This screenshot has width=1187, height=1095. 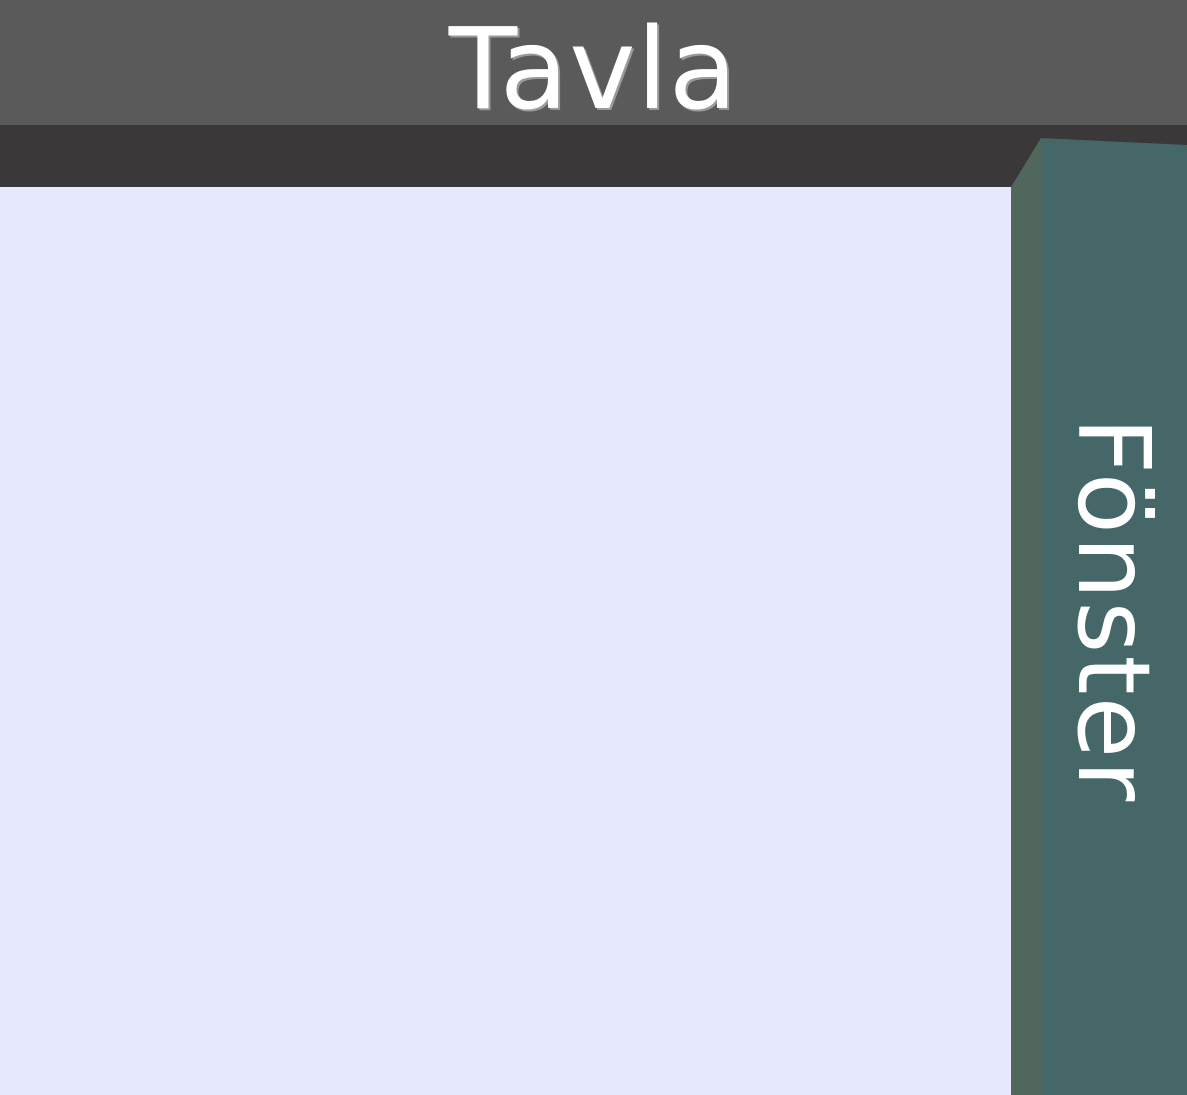 I want to click on window-label: Fönster, so click(x=1113, y=610).